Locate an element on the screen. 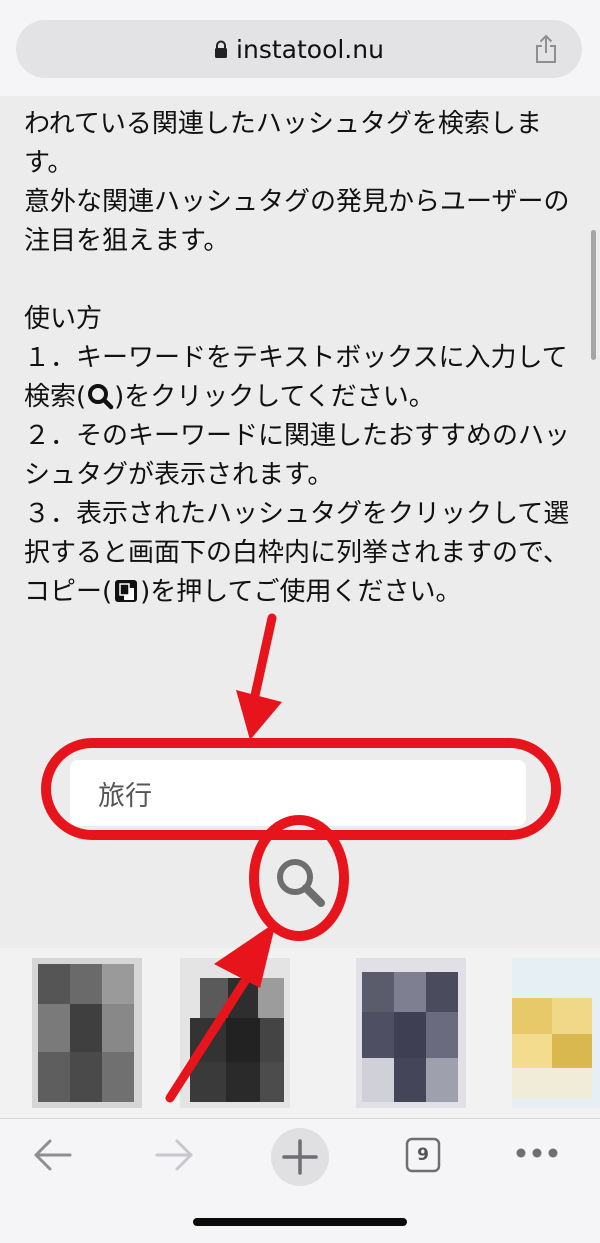  step-2: ２．そのキーワードに関連したおすすめのハッシュタグが表示されます。 is located at coordinates (297, 455).